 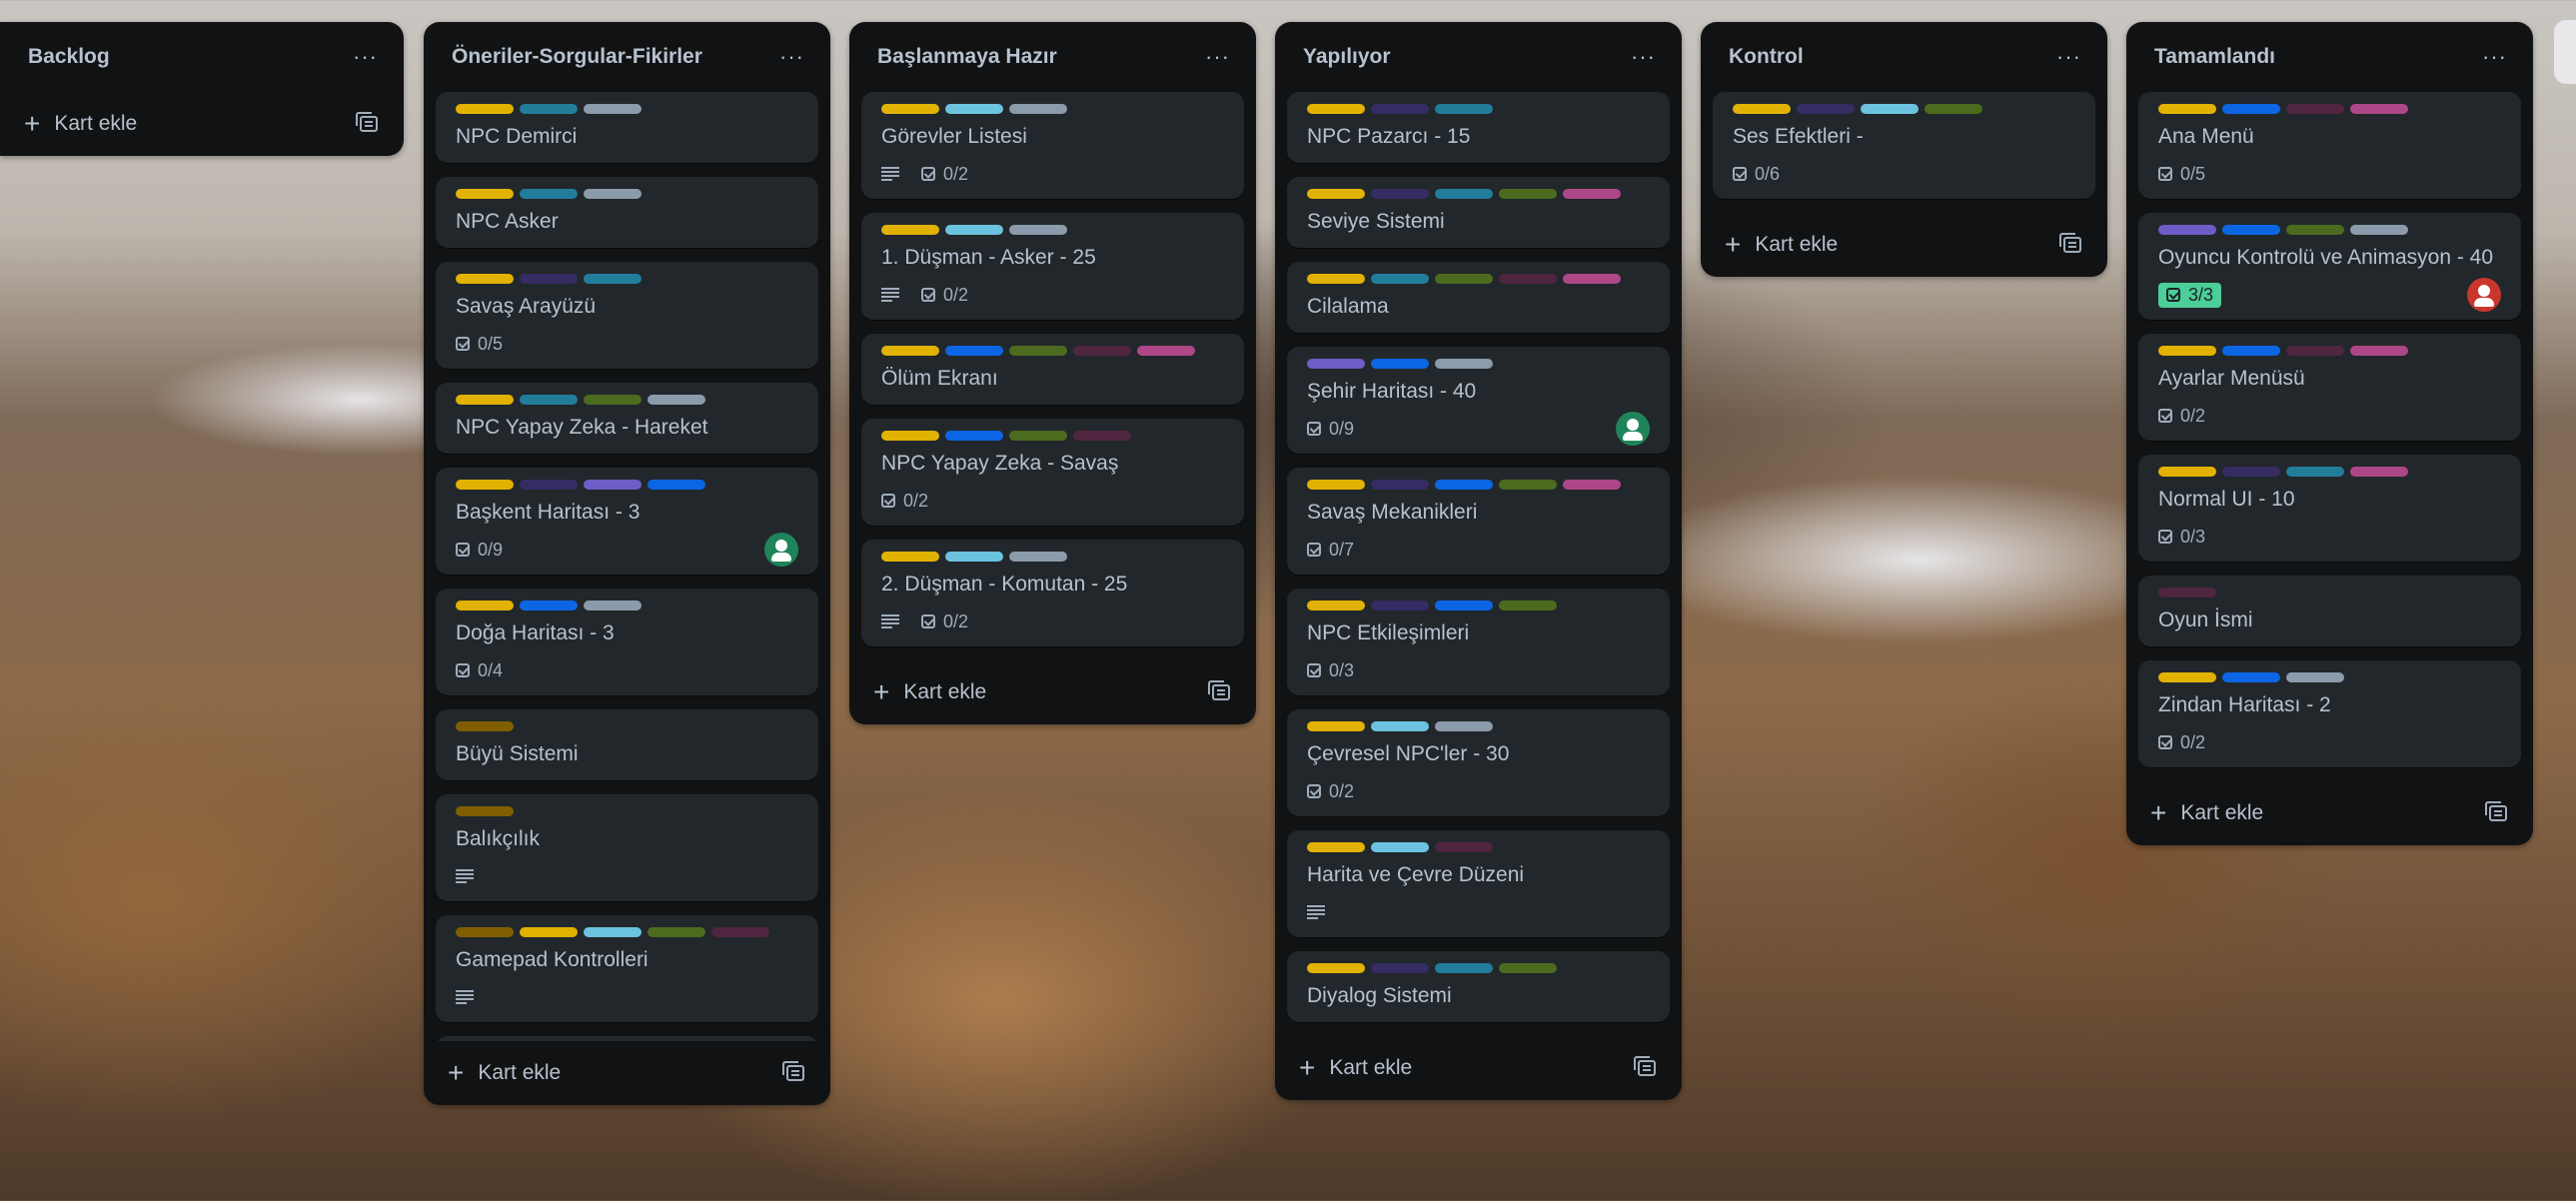 What do you see at coordinates (1052, 472) in the screenshot?
I see `card: NPC Yapay Zeka - Savaş 0/2` at bounding box center [1052, 472].